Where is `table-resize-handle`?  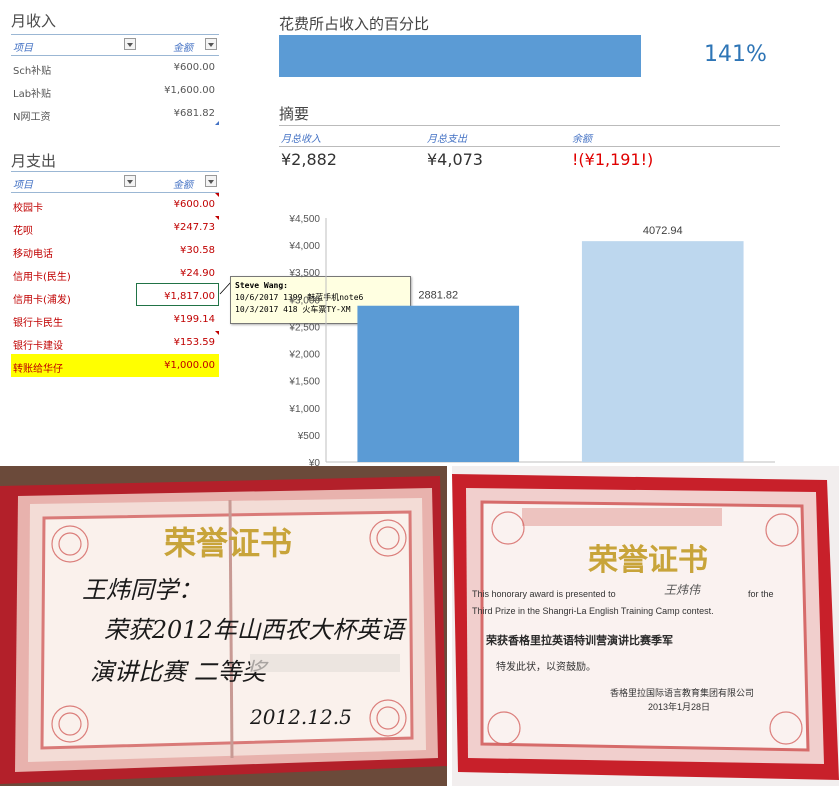 table-resize-handle is located at coordinates (217, 123).